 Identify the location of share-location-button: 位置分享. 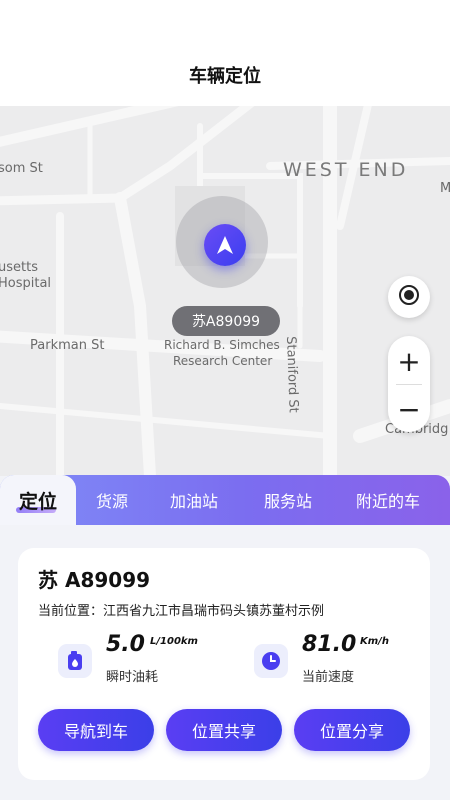
(352, 730).